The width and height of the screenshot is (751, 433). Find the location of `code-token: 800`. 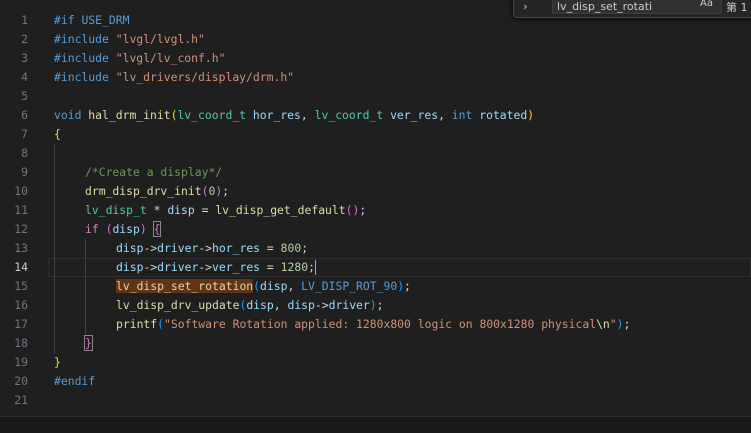

code-token: 800 is located at coordinates (291, 248).